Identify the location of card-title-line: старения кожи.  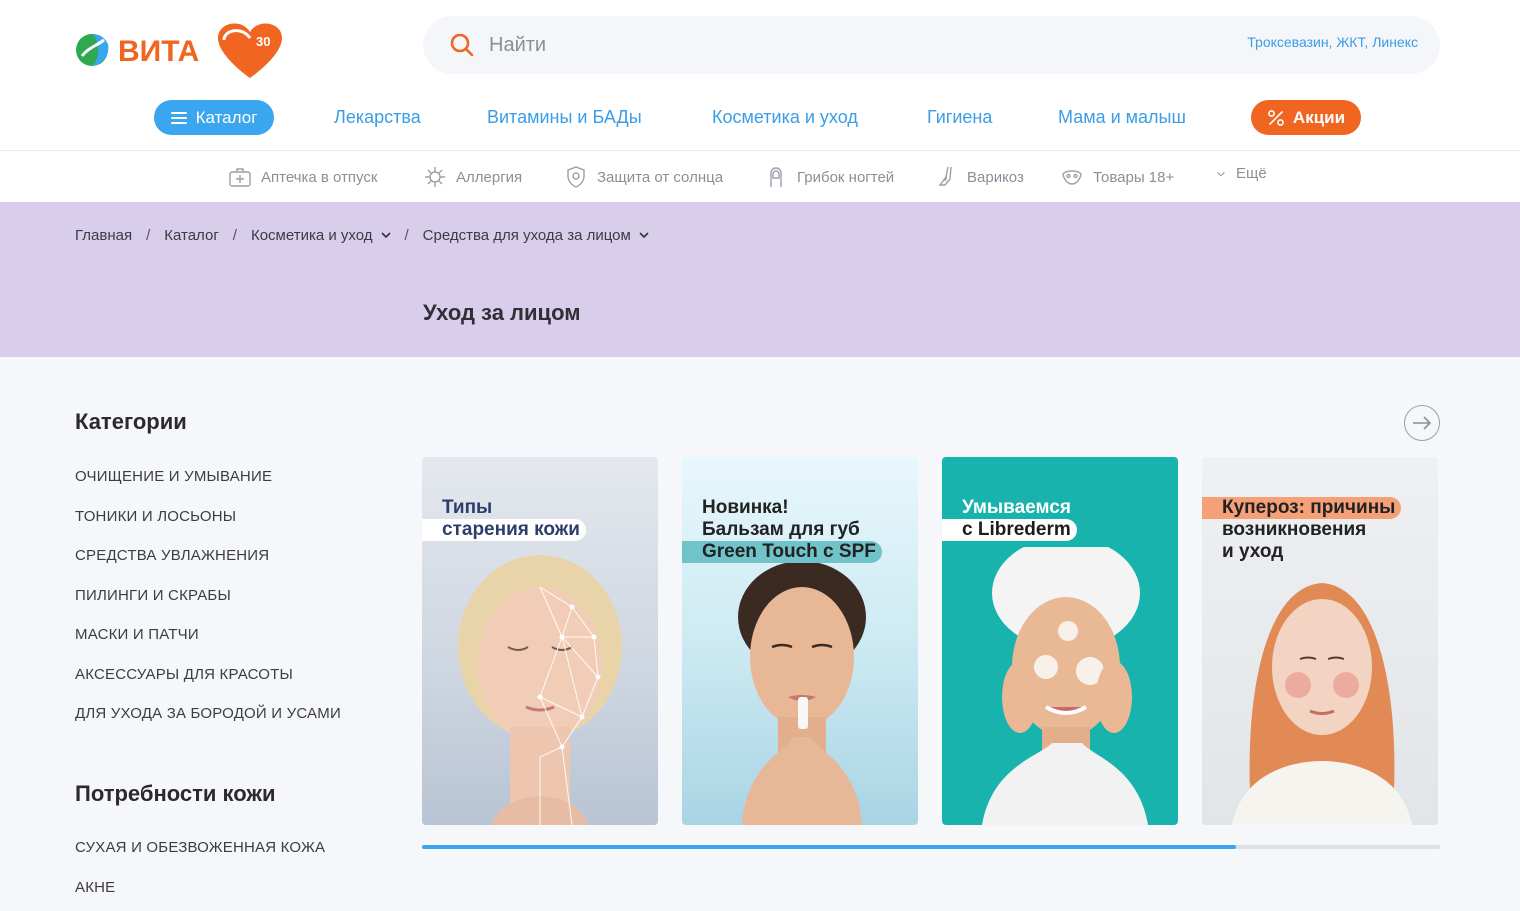
(504, 530).